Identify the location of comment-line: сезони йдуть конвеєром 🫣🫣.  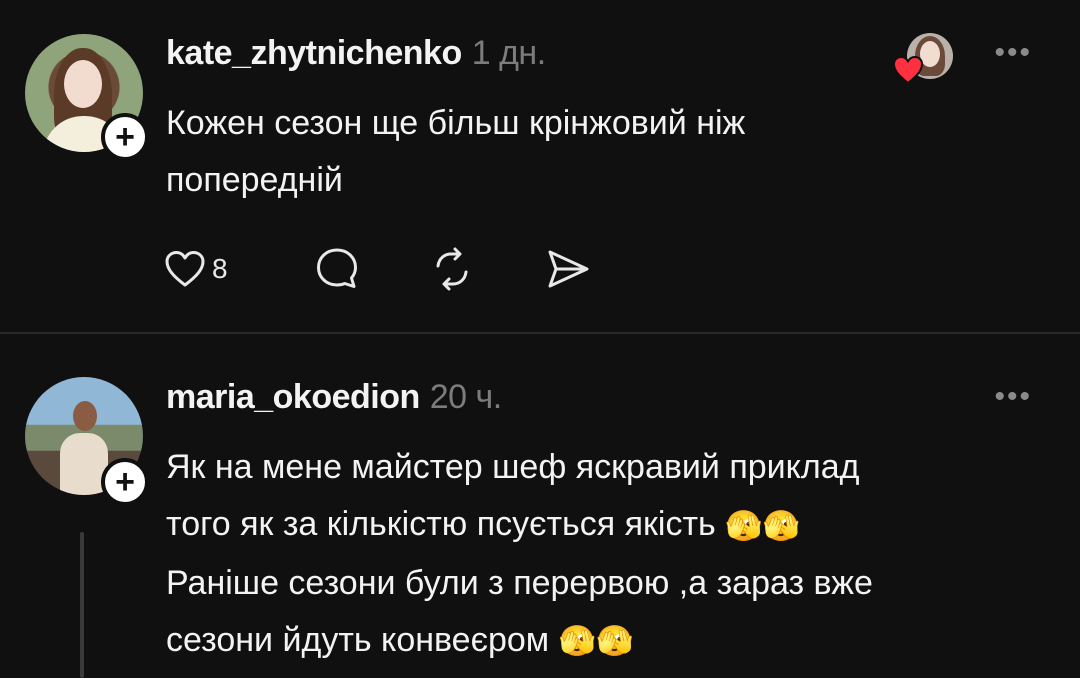
(596, 641).